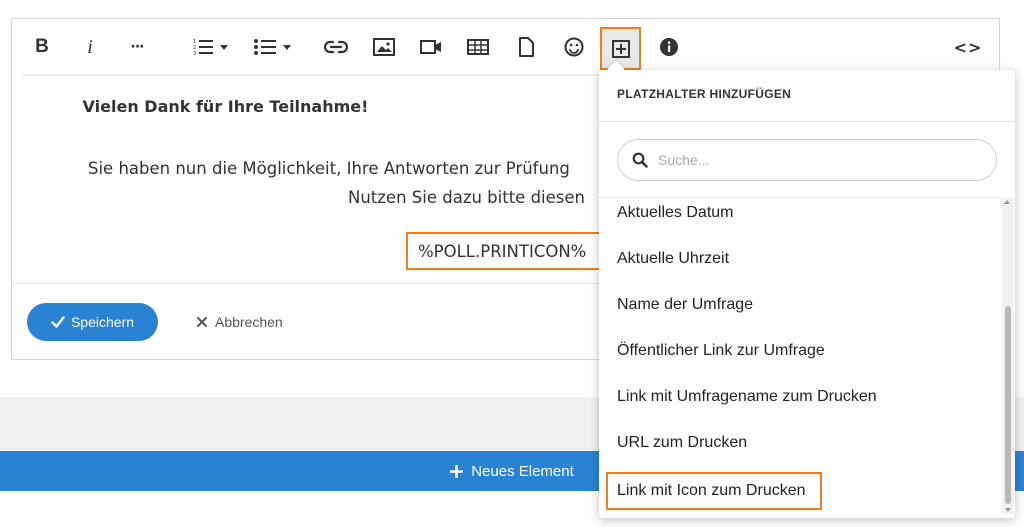 The image size is (1024, 527). What do you see at coordinates (640, 160) in the screenshot?
I see `search-icon` at bounding box center [640, 160].